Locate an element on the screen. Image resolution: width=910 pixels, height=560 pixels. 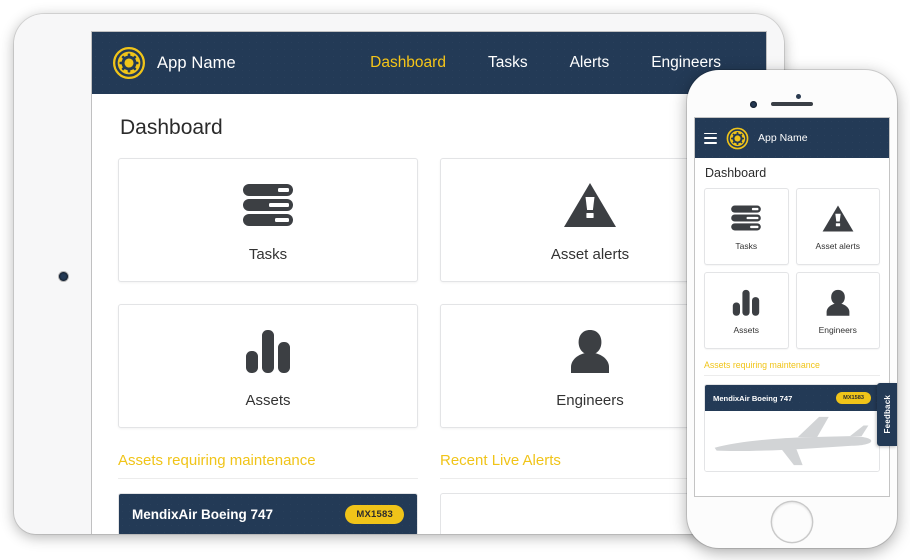
tile-engineers: Engineers is located at coordinates (837, 310).